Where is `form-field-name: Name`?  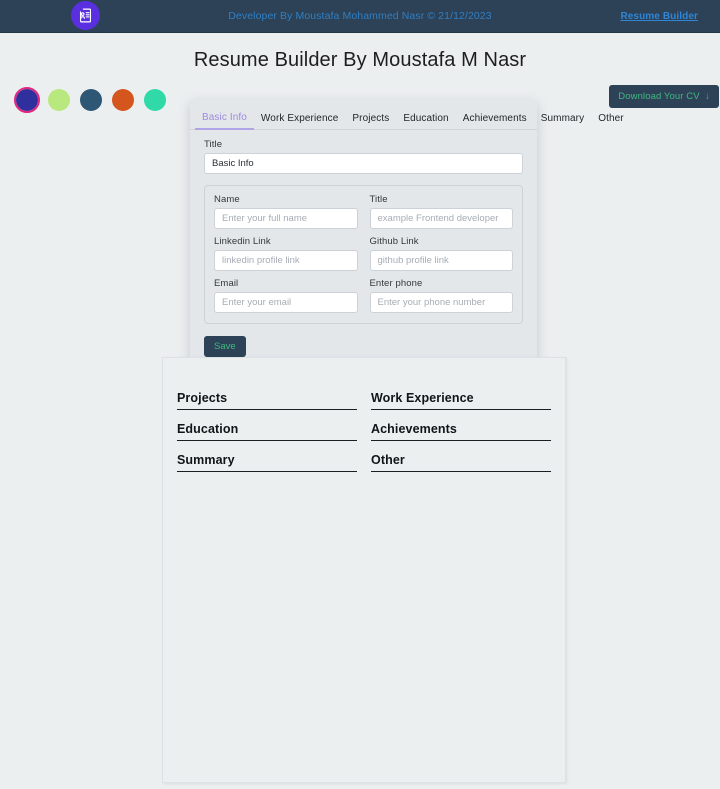
form-field-name: Name is located at coordinates (286, 211).